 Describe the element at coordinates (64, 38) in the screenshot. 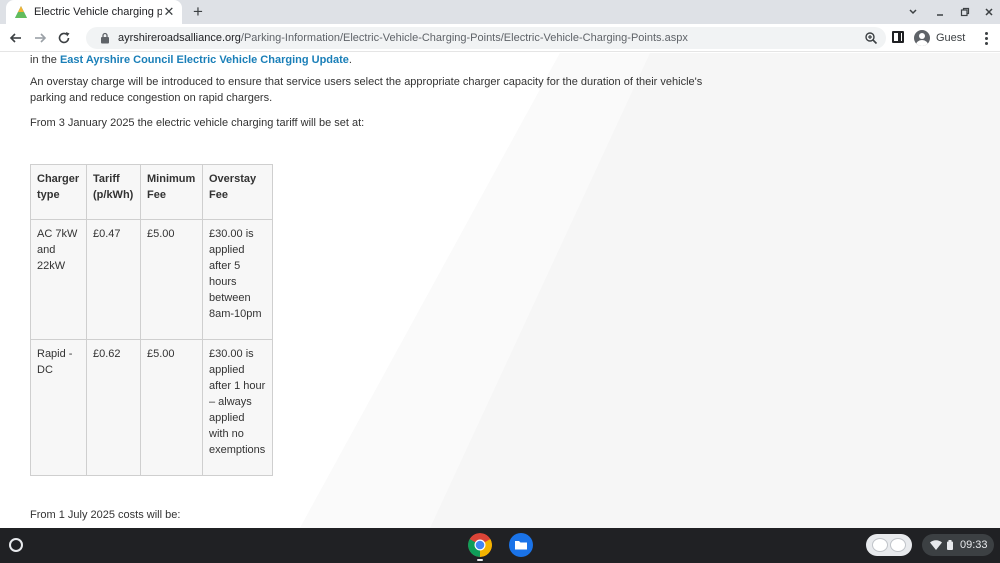

I see `reload-icon` at that location.